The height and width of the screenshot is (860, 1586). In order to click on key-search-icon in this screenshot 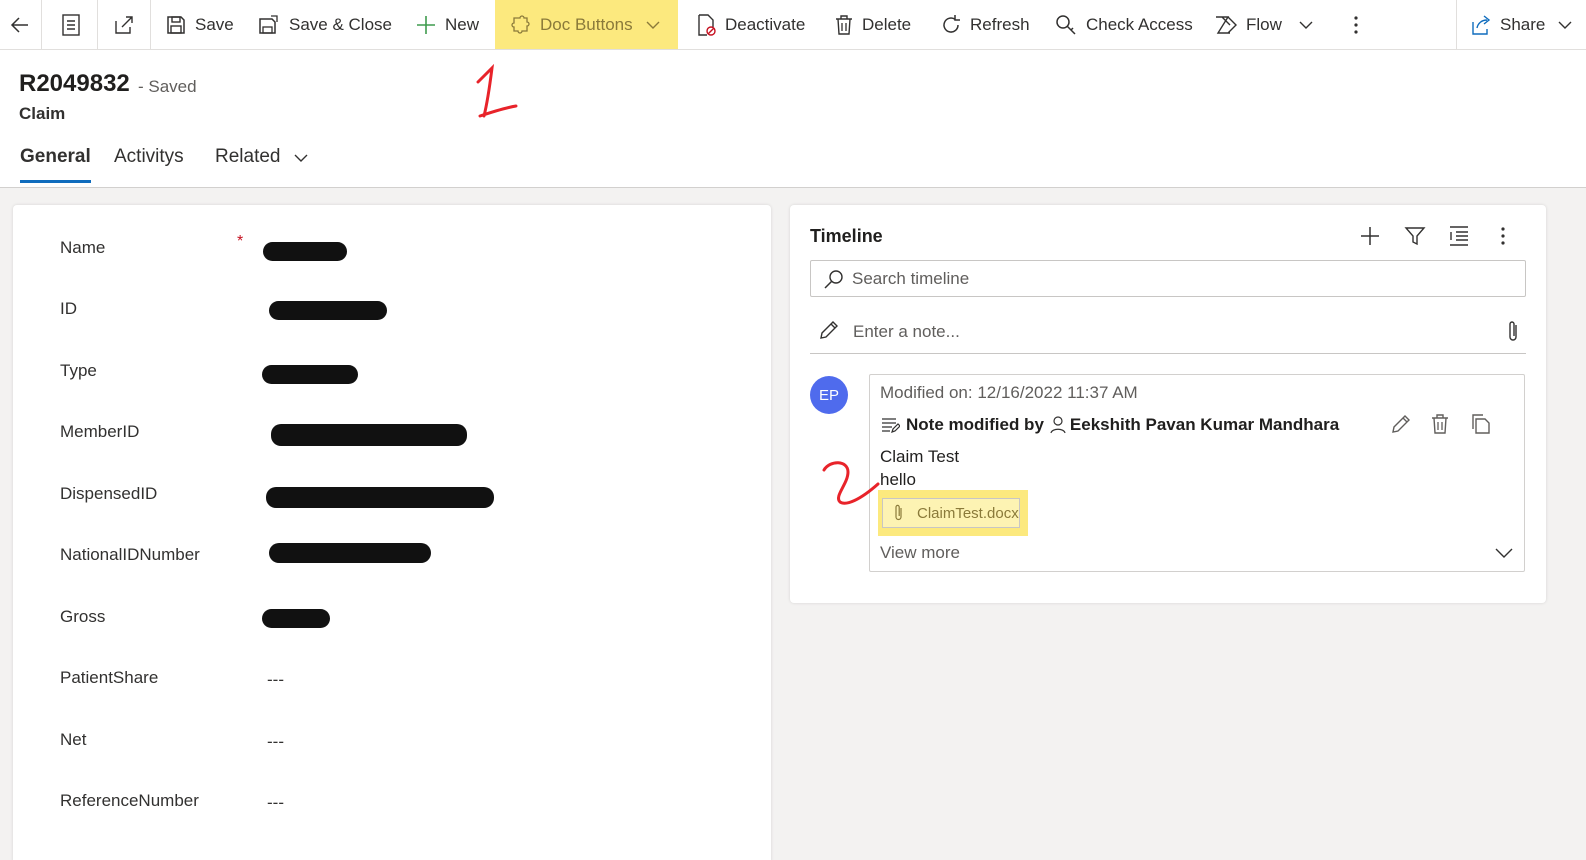, I will do `click(1066, 24)`.